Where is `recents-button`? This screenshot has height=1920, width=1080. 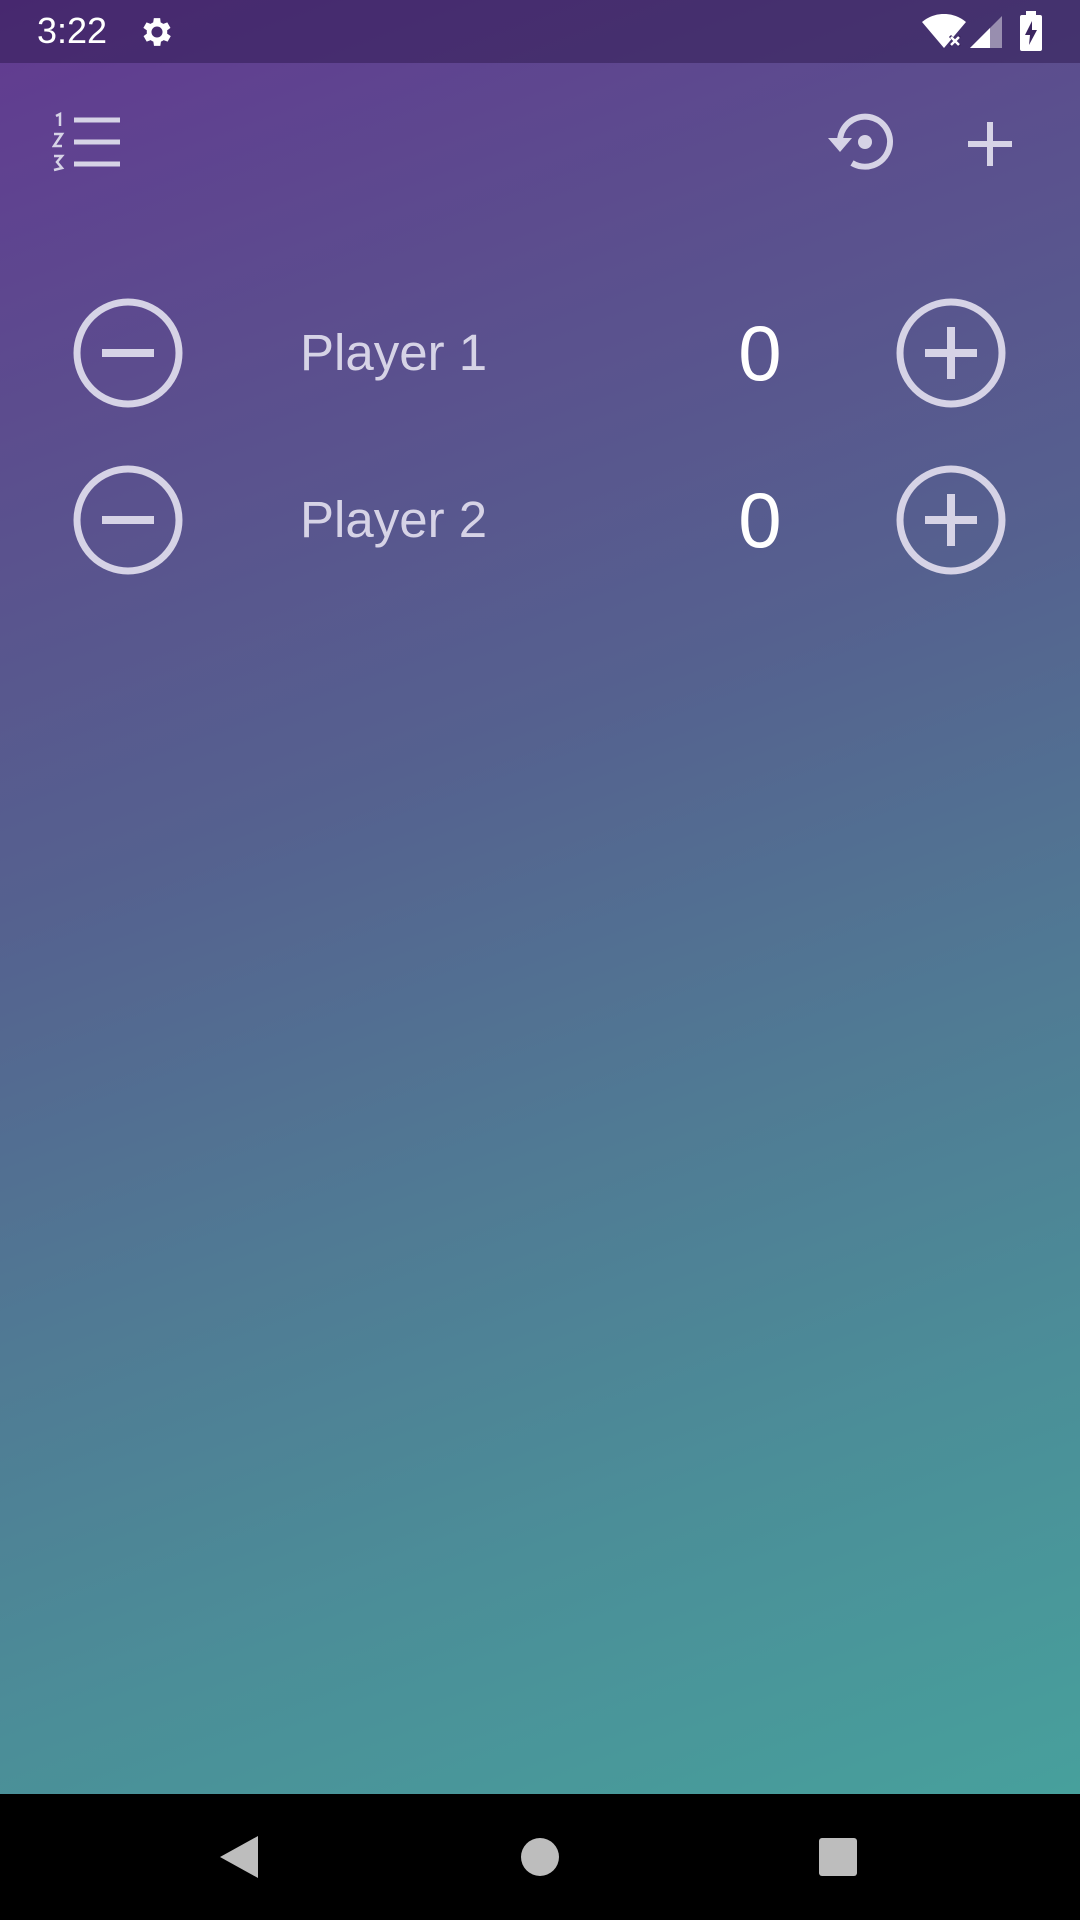 recents-button is located at coordinates (838, 1857).